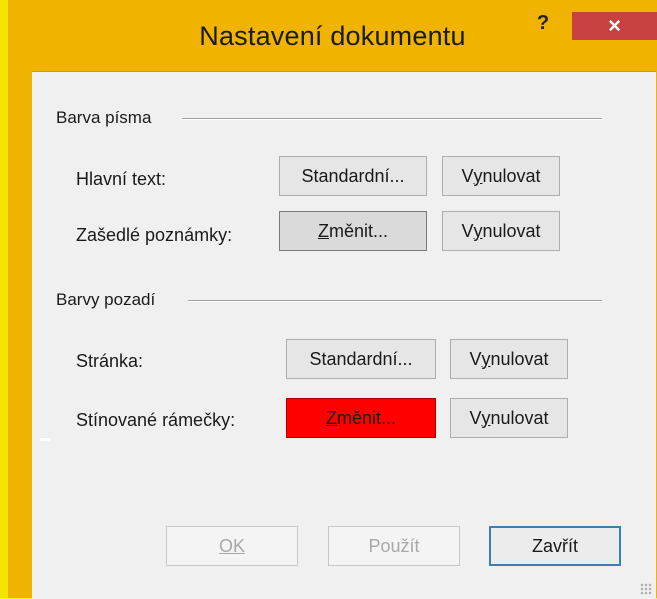  I want to click on apply-label: Použít, so click(394, 545).